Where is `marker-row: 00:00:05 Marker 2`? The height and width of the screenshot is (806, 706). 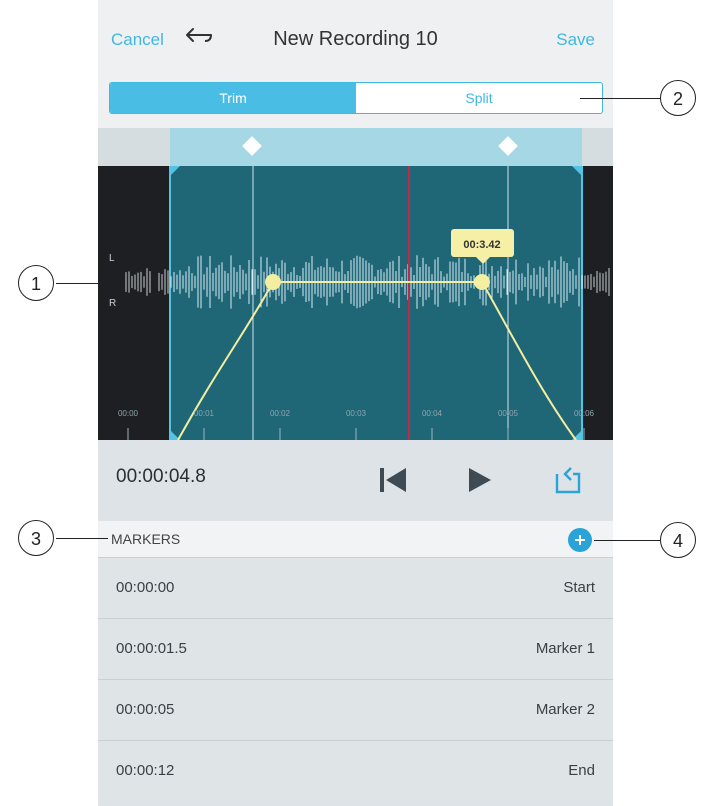 marker-row: 00:00:05 Marker 2 is located at coordinates (355, 709).